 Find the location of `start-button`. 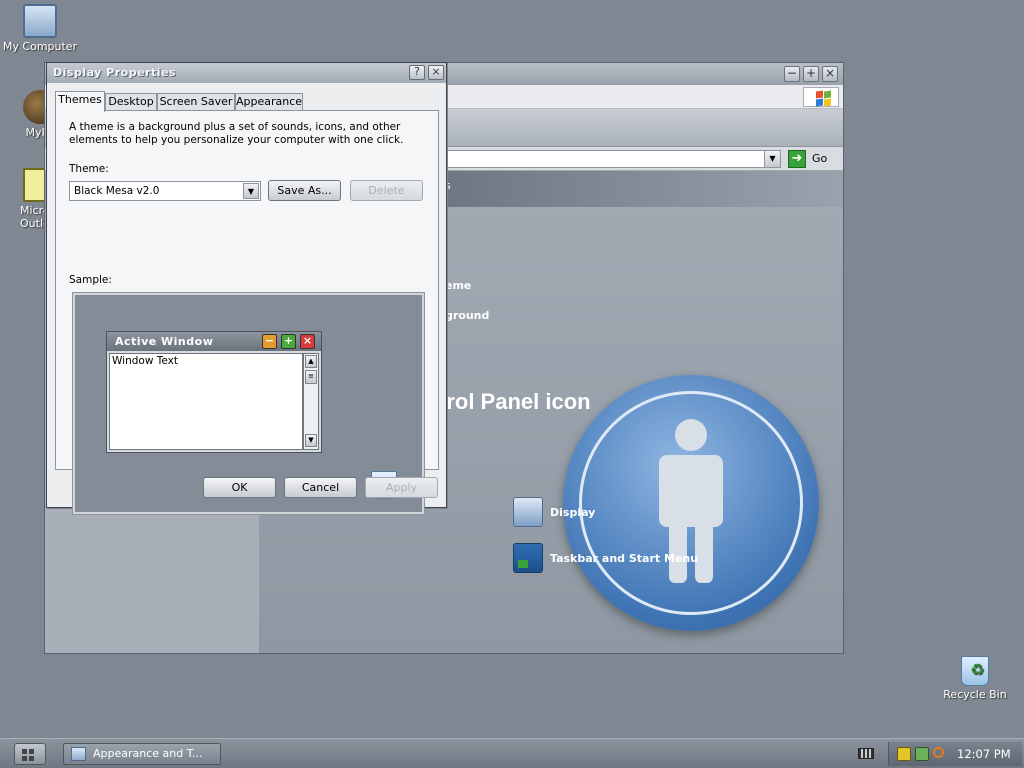

start-button is located at coordinates (30, 754).